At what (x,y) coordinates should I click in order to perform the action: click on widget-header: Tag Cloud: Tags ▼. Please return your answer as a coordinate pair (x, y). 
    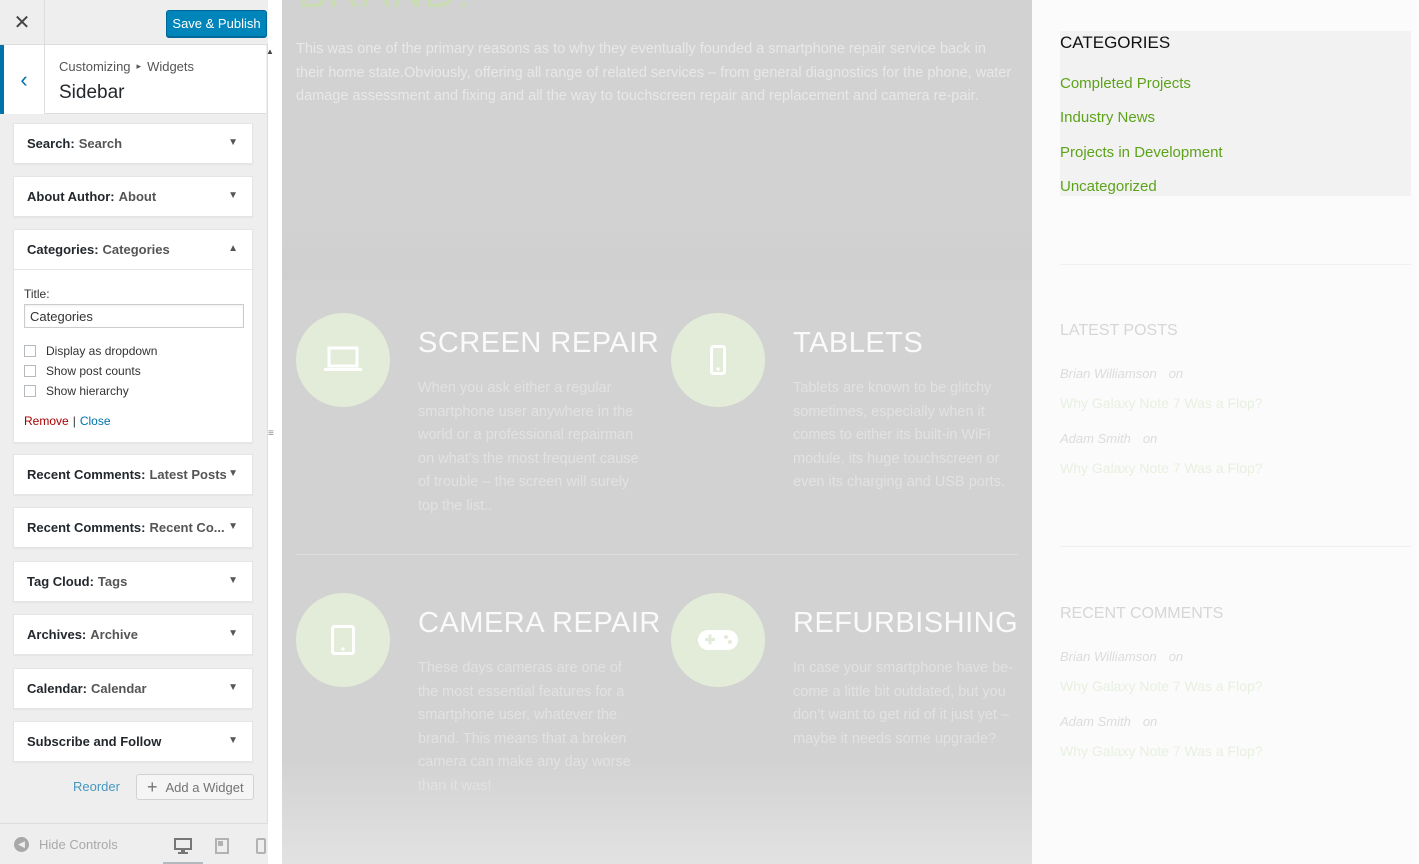
    Looking at the image, I should click on (133, 581).